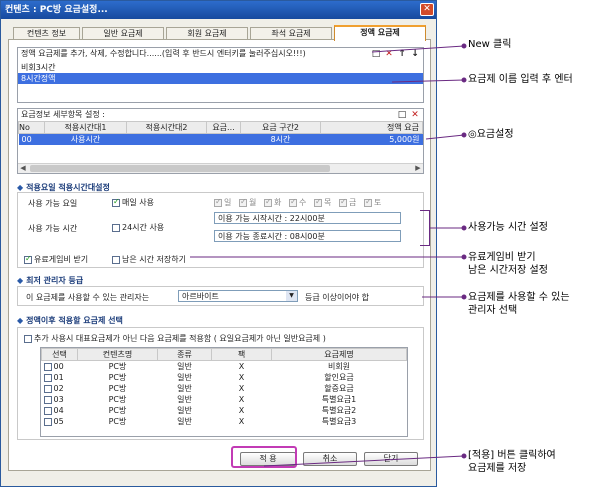  What do you see at coordinates (224, 140) in the screenshot?
I see `cell-fee1` at bounding box center [224, 140].